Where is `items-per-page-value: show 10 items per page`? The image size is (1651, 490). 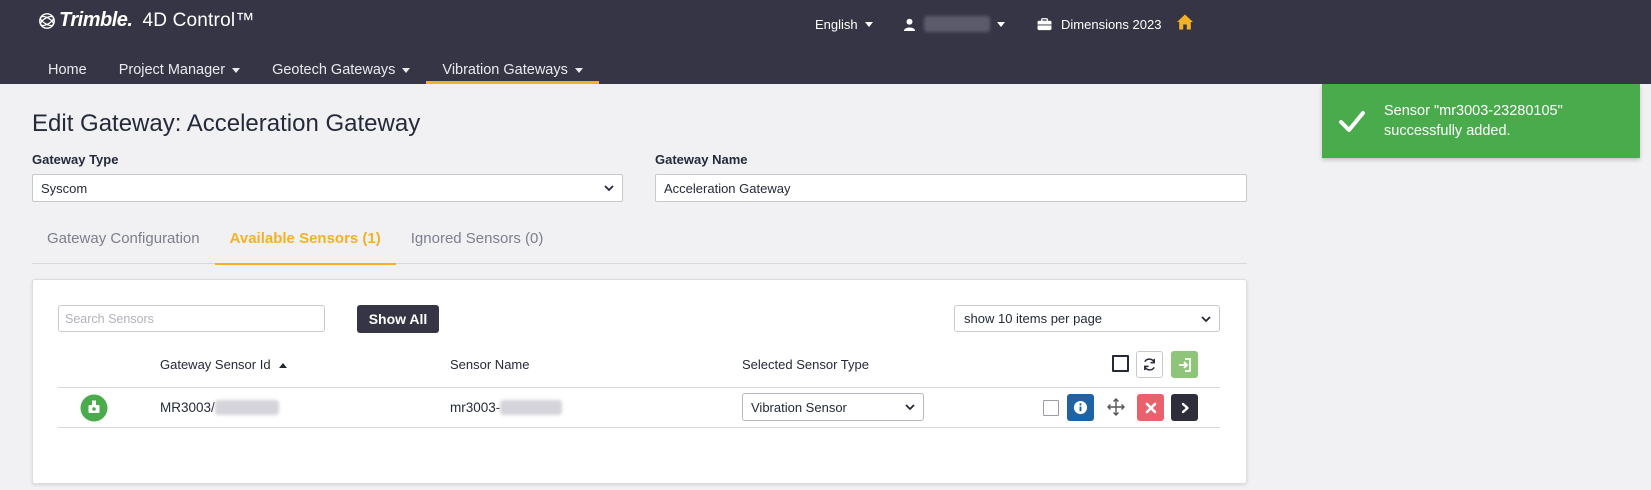
items-per-page-value: show 10 items per page is located at coordinates (1033, 318).